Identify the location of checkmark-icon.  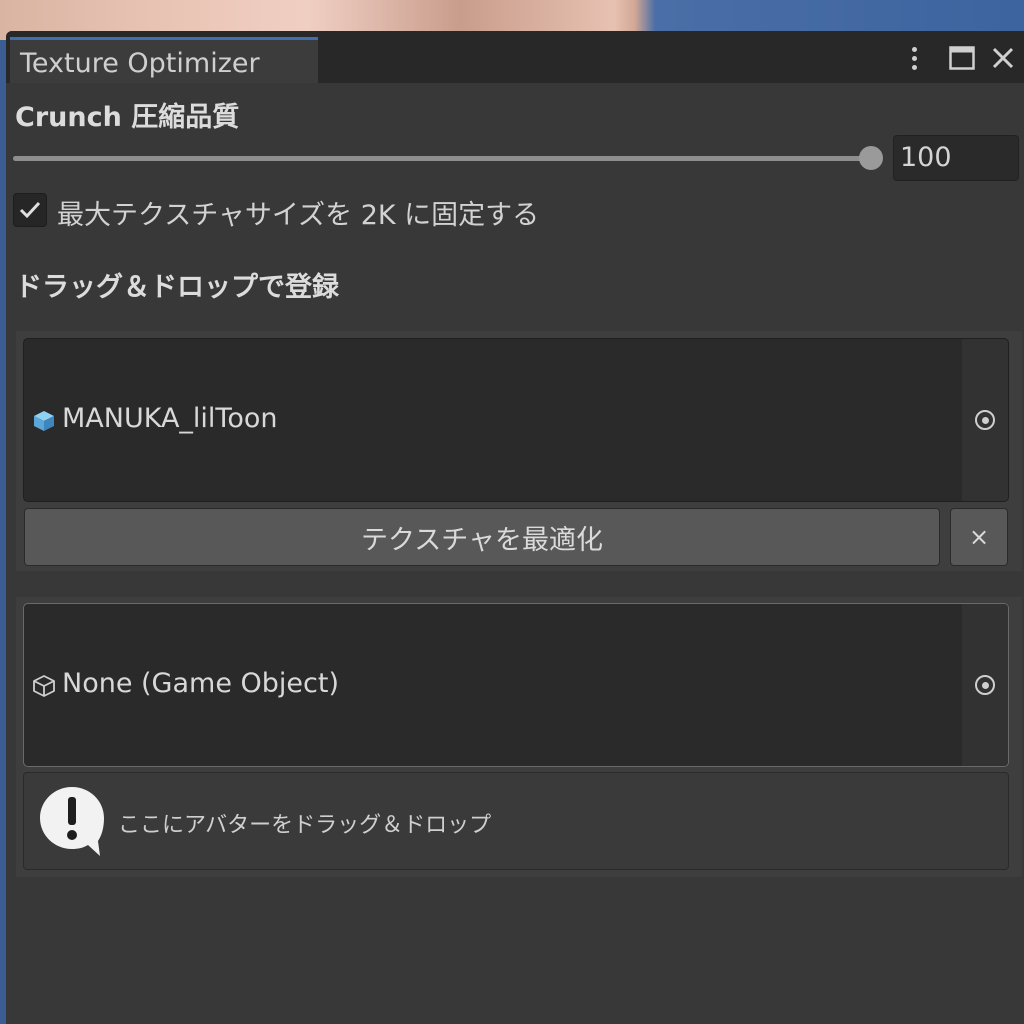
(30, 210).